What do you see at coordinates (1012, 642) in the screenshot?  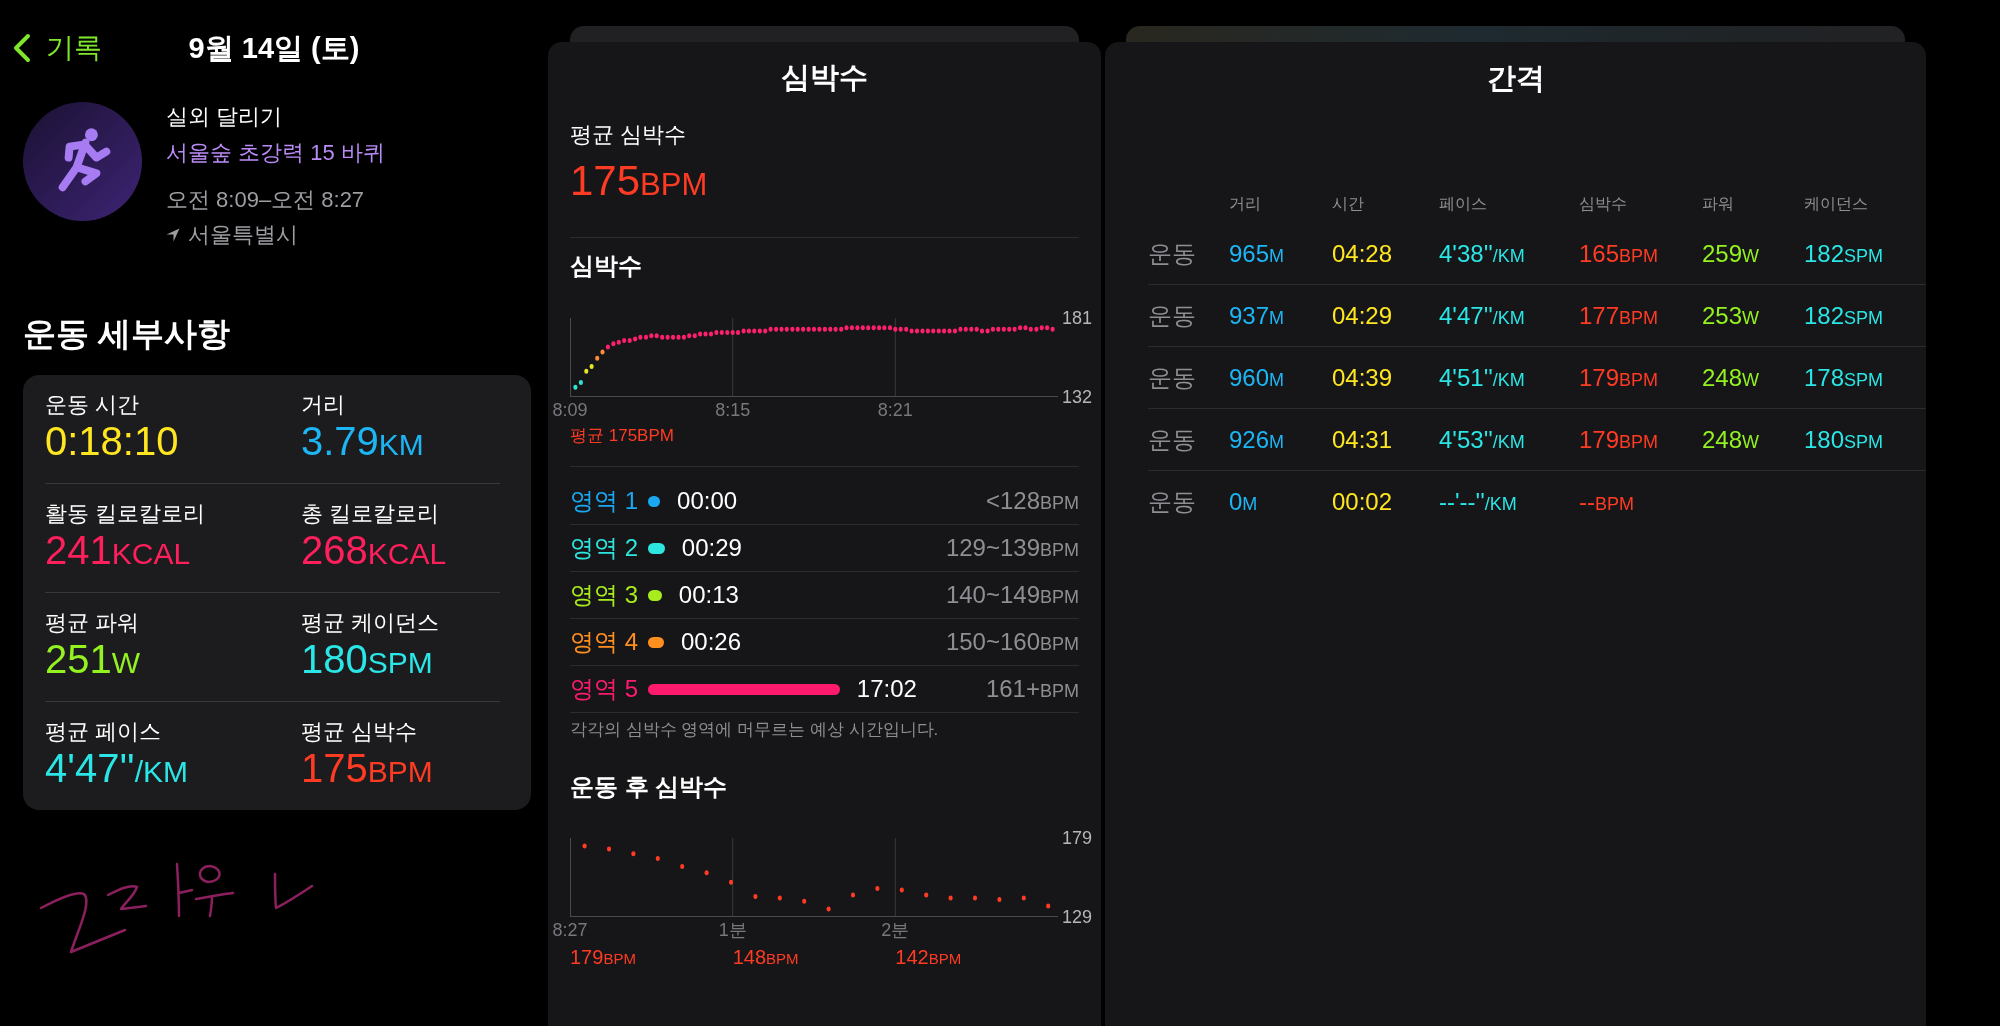 I see `zone-range: 150~160BPM` at bounding box center [1012, 642].